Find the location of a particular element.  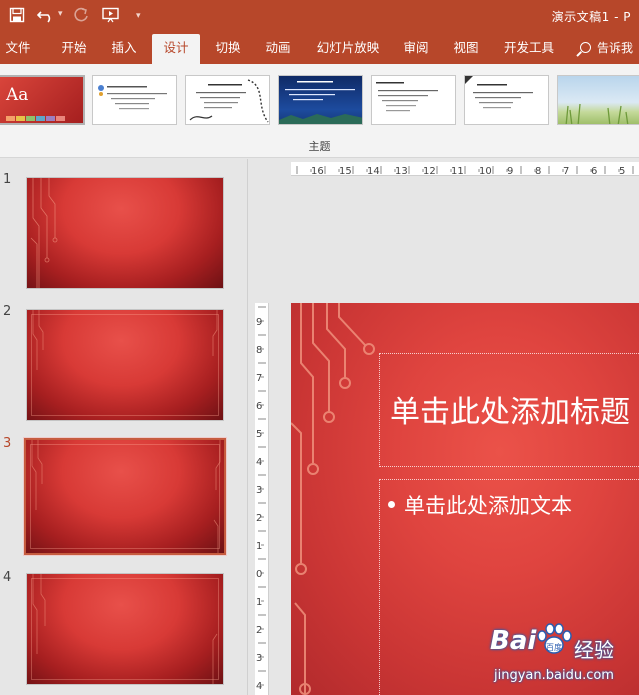

baidu-jingyan-watermark: Bai 百度 经验 jingyan.baidu.com is located at coordinates (561, 656).